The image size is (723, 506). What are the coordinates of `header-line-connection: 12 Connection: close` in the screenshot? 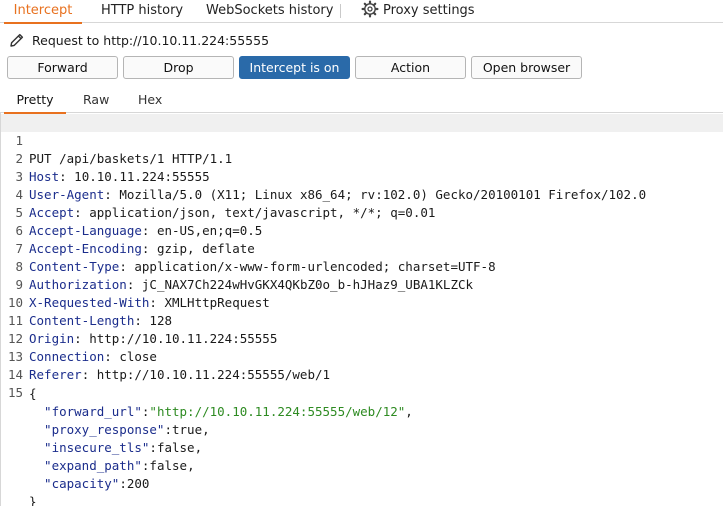 It's located at (362, 338).